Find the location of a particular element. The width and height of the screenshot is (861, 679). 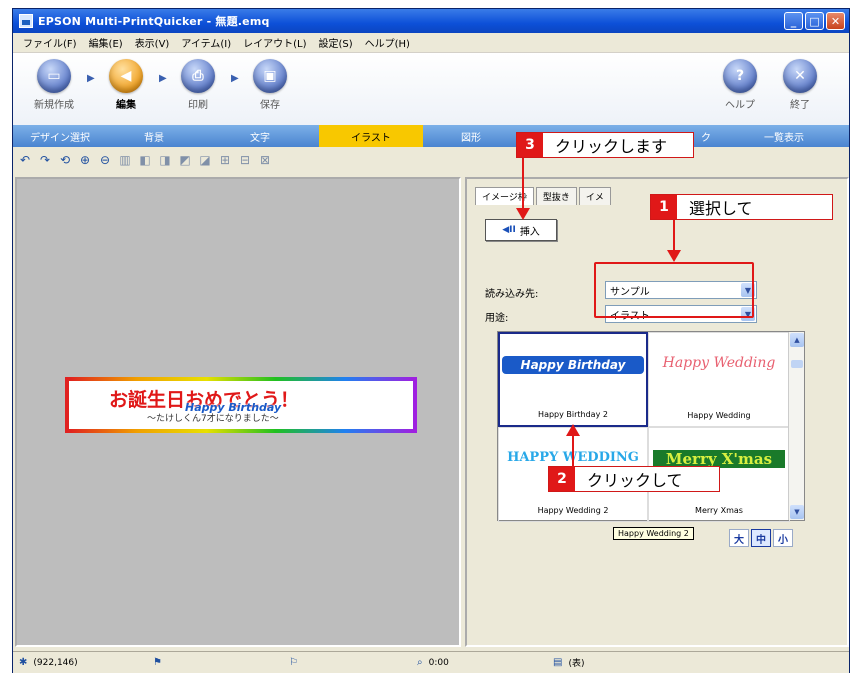

menu-item: アイテム(I) is located at coordinates (206, 42).